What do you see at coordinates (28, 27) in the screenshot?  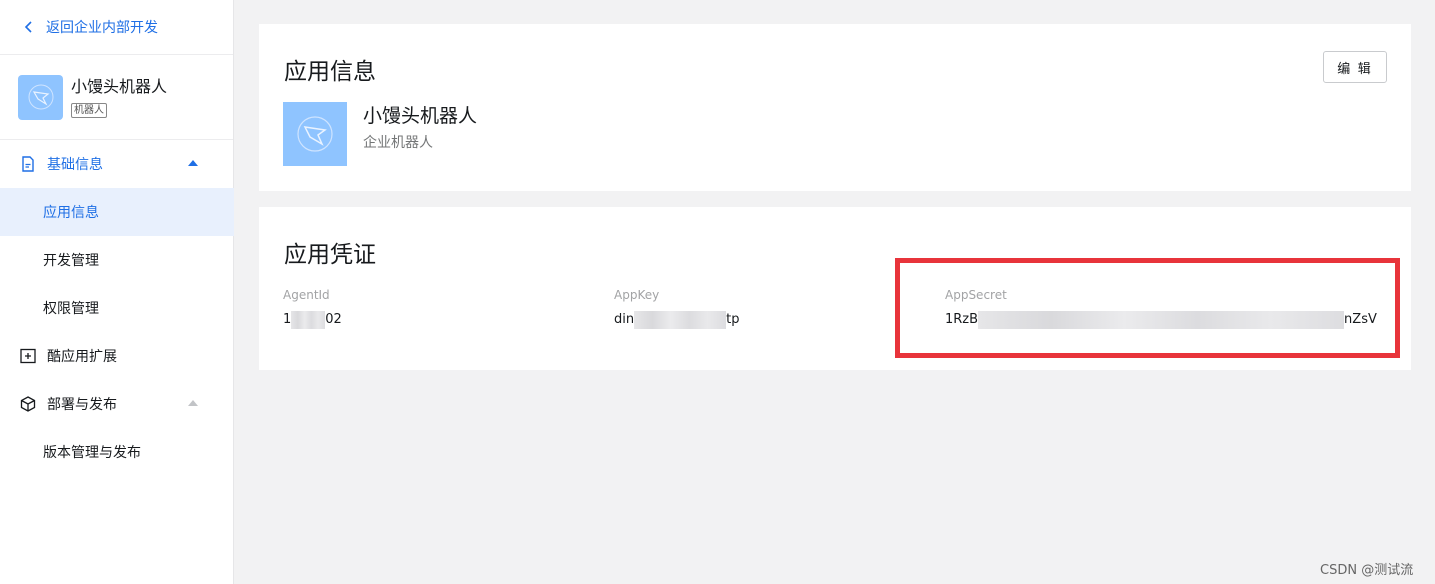 I see `chevron-left-icon` at bounding box center [28, 27].